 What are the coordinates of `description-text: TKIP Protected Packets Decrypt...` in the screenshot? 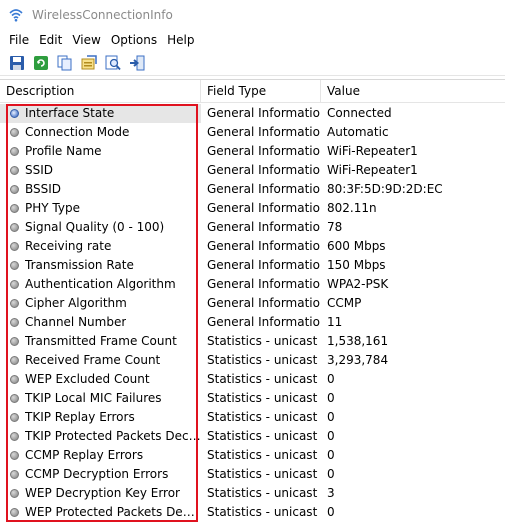 It's located at (113, 436).